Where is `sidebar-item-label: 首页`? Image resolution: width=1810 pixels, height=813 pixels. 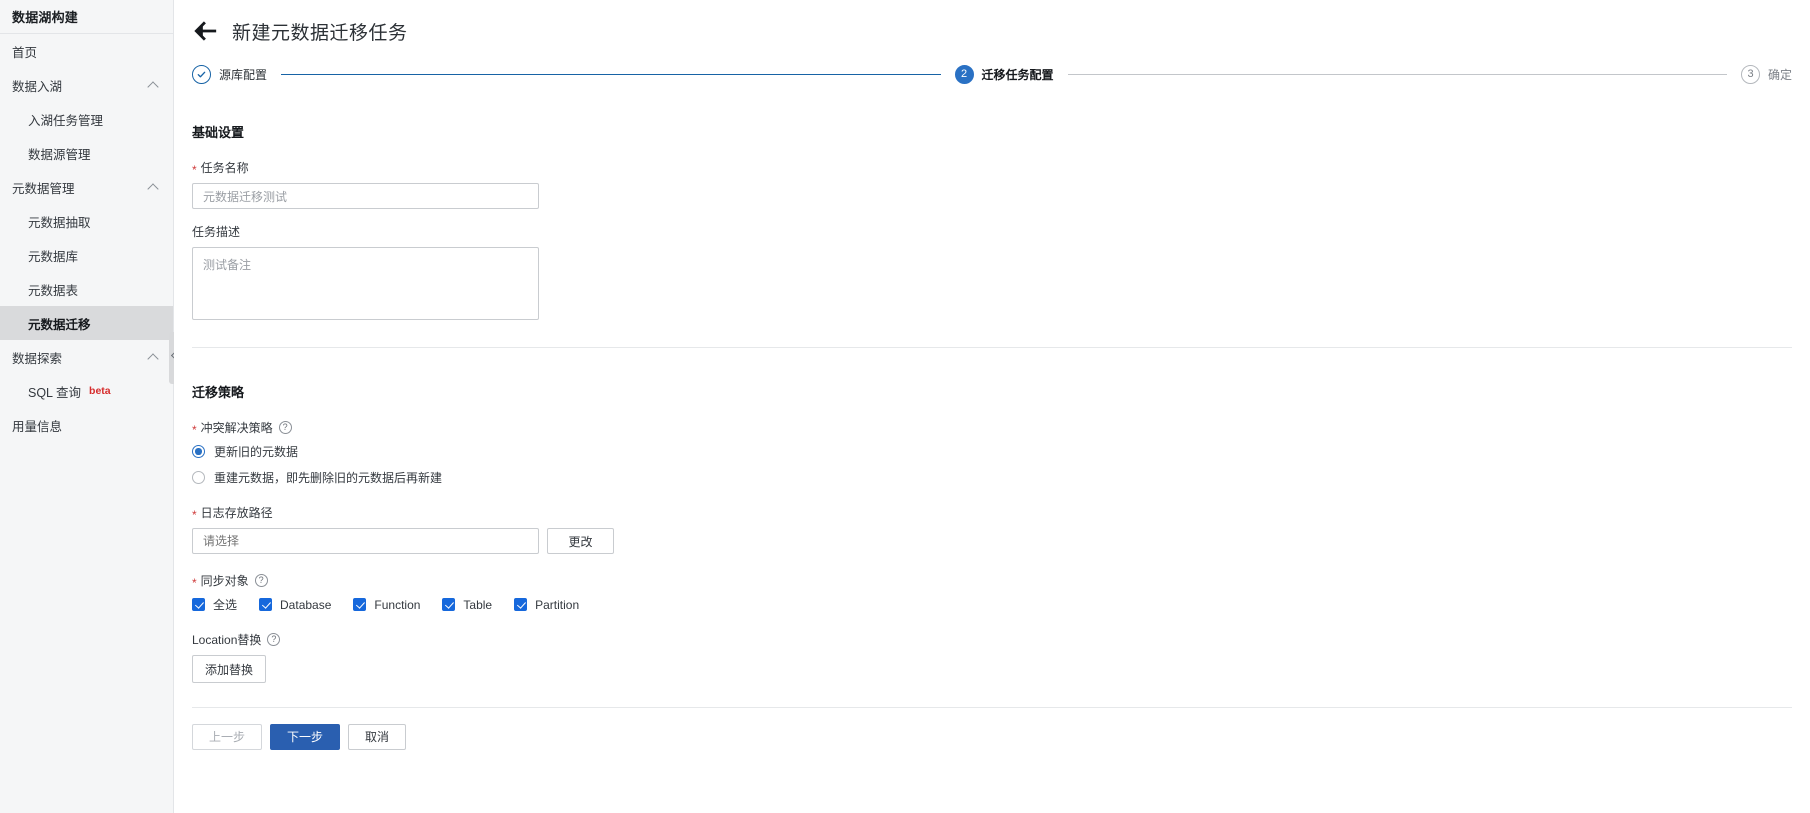
sidebar-item-label: 首页 is located at coordinates (25, 52).